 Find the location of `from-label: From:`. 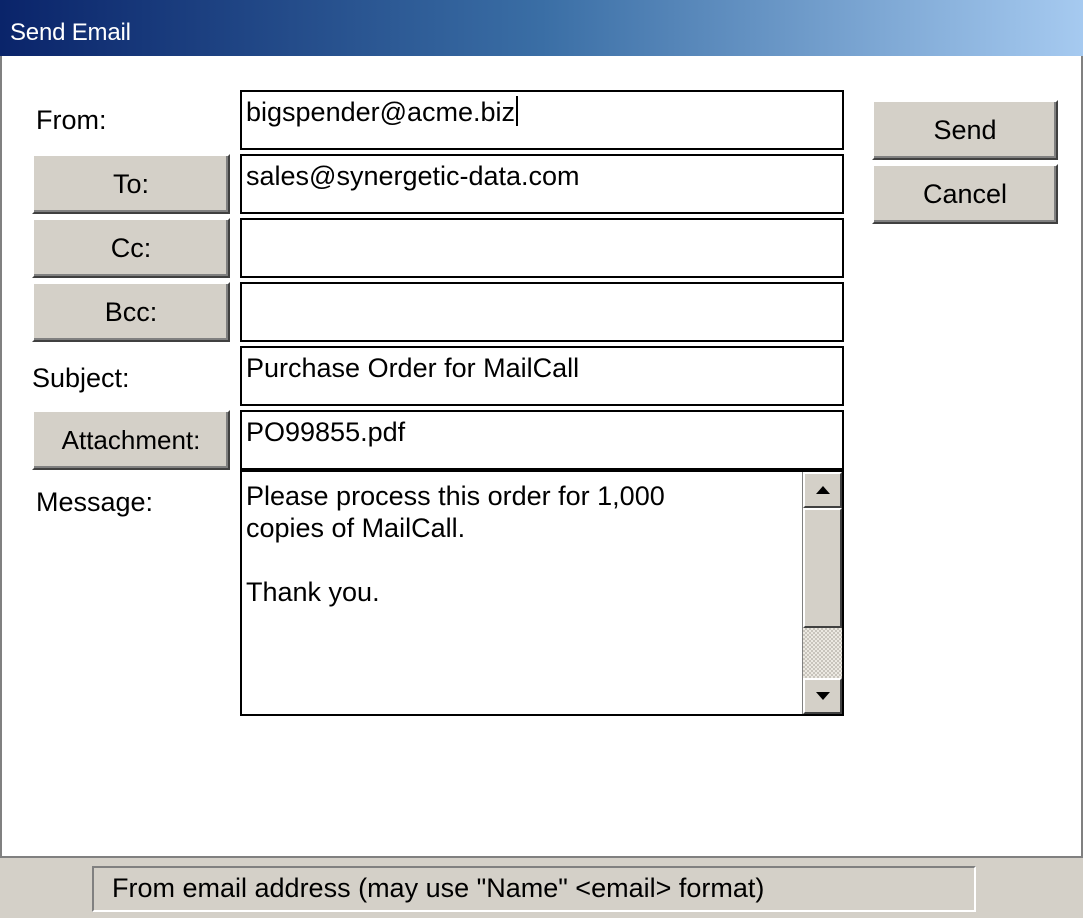

from-label: From: is located at coordinates (71, 120).